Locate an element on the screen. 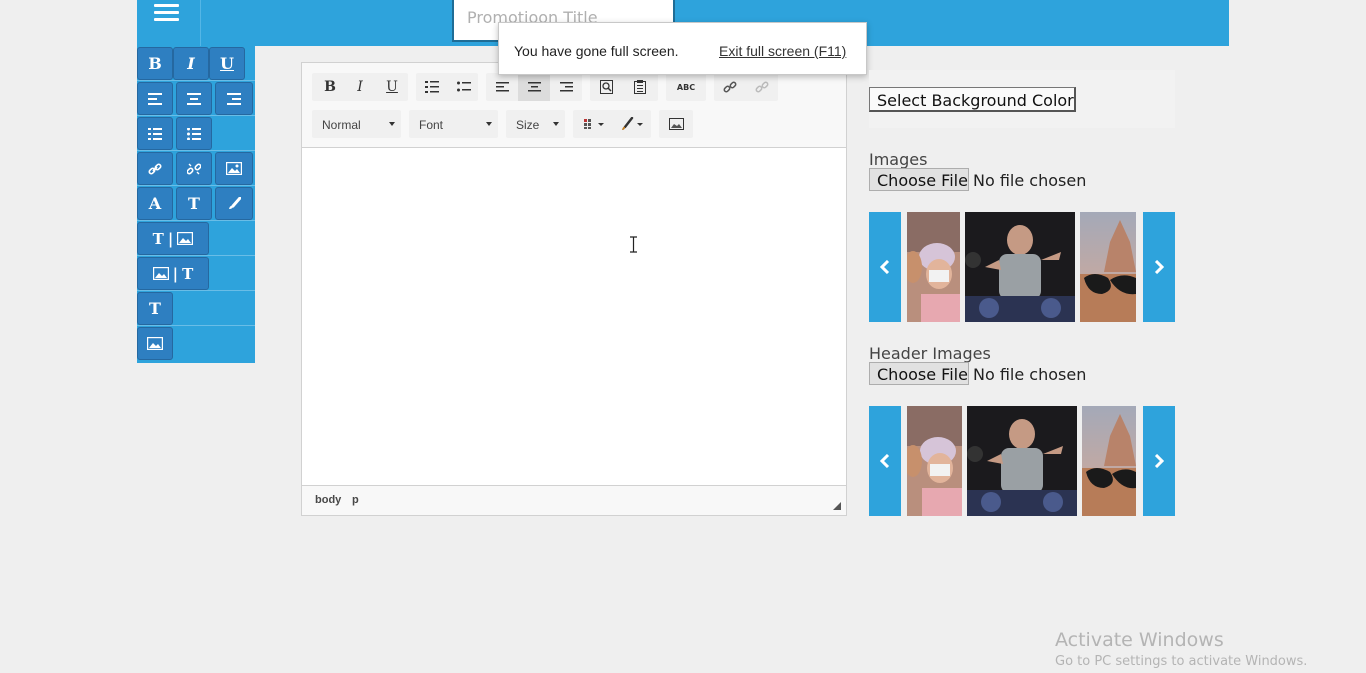  align-right-icon is located at coordinates (566, 87).